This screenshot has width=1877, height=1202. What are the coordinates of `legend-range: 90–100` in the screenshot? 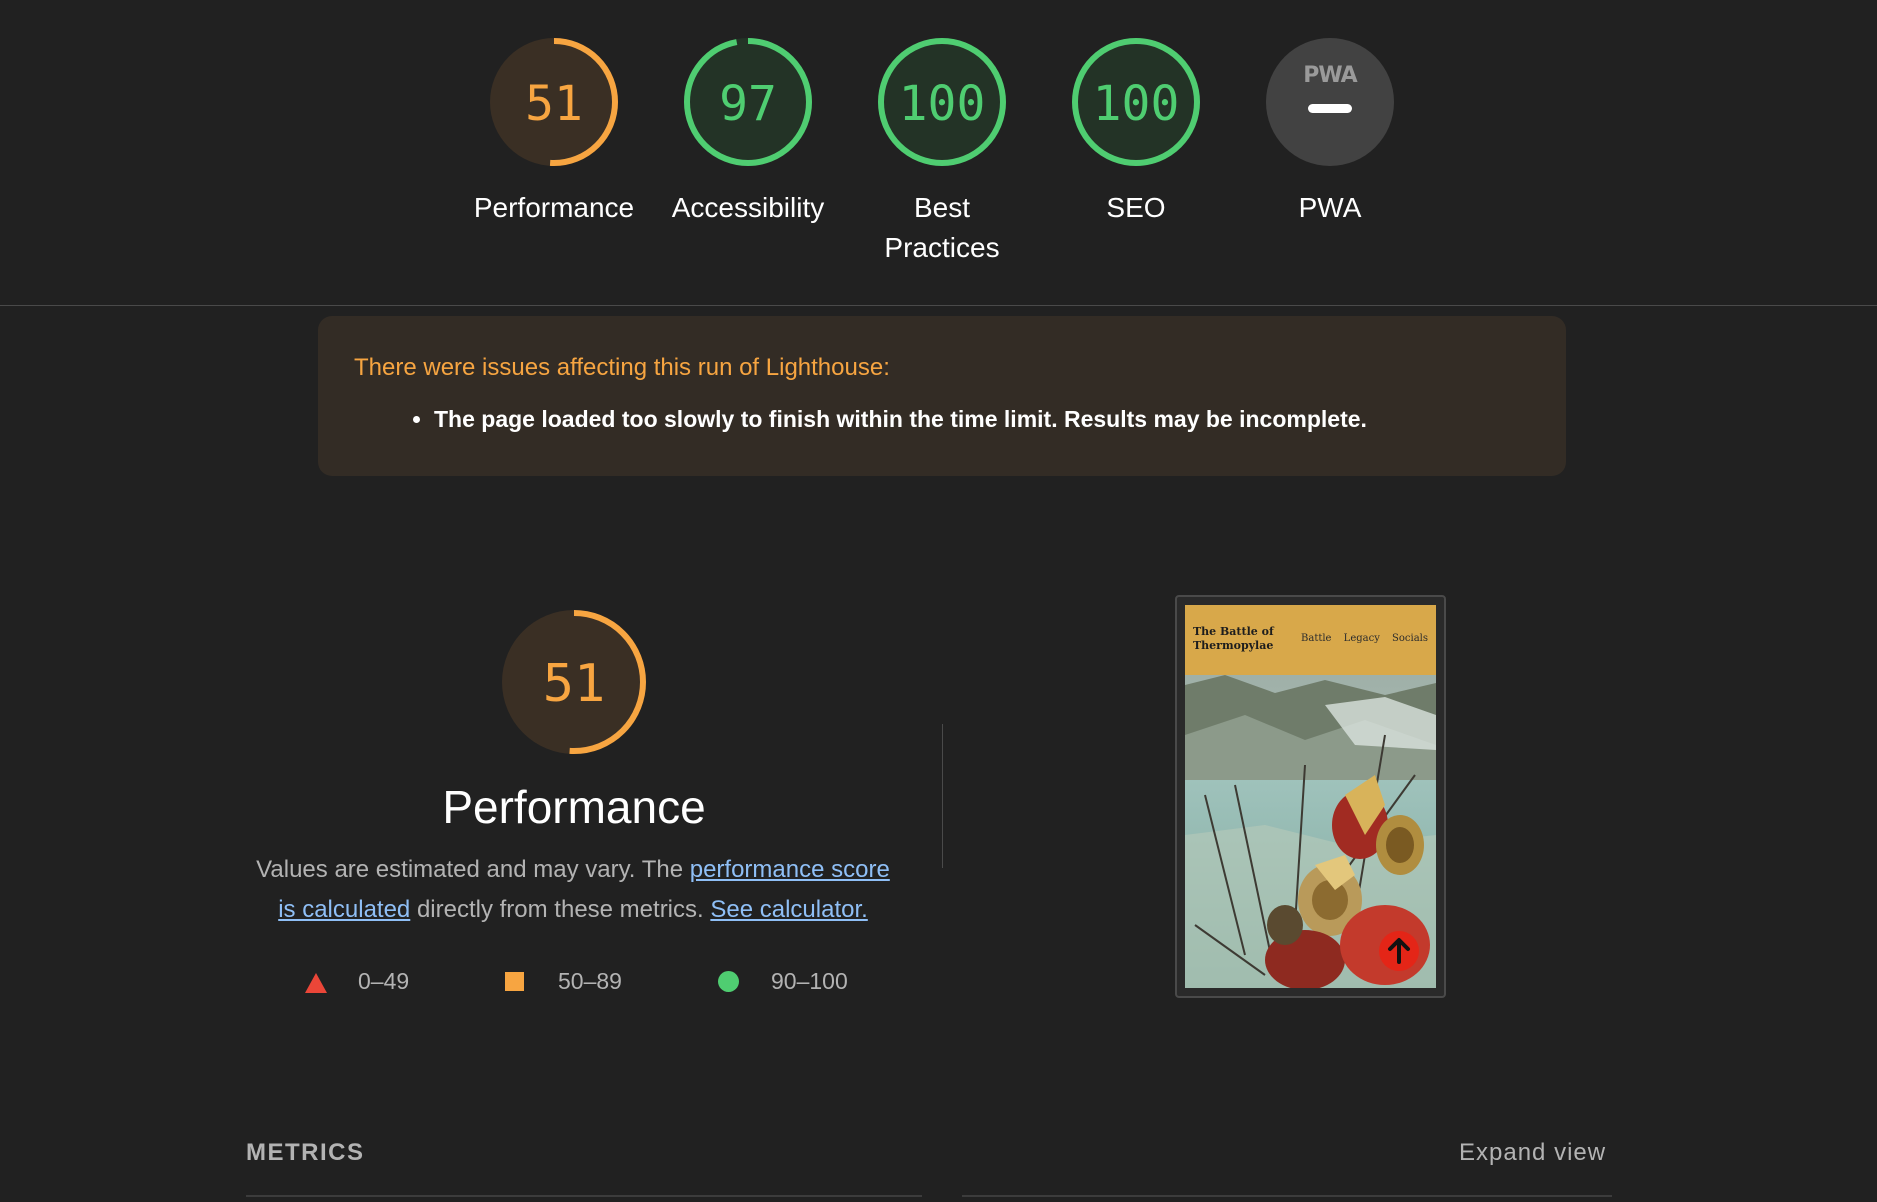 It's located at (809, 981).